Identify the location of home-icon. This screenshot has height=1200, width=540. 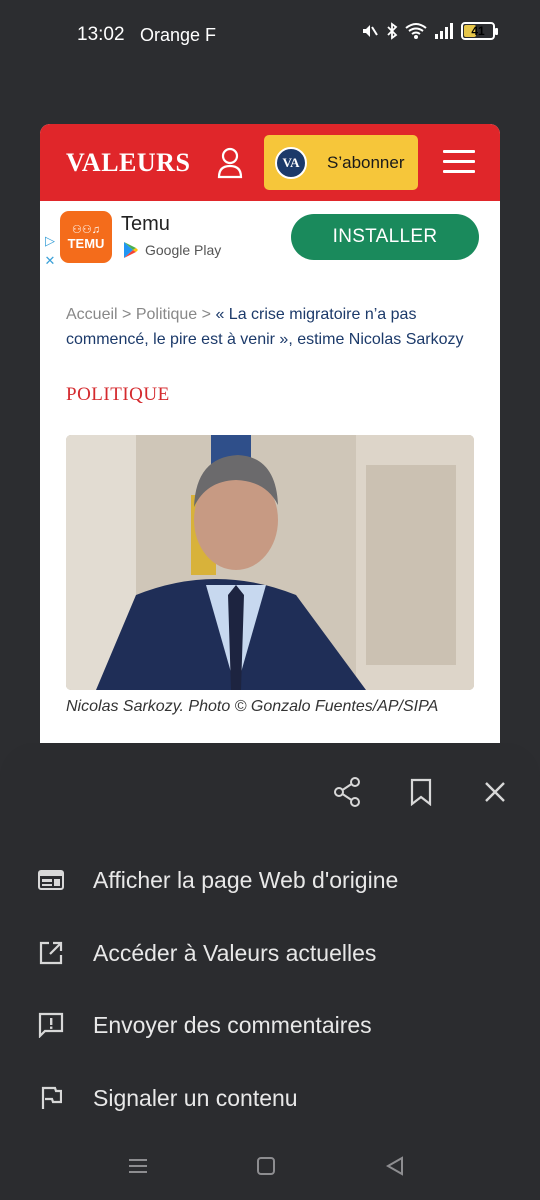
(266, 1166).